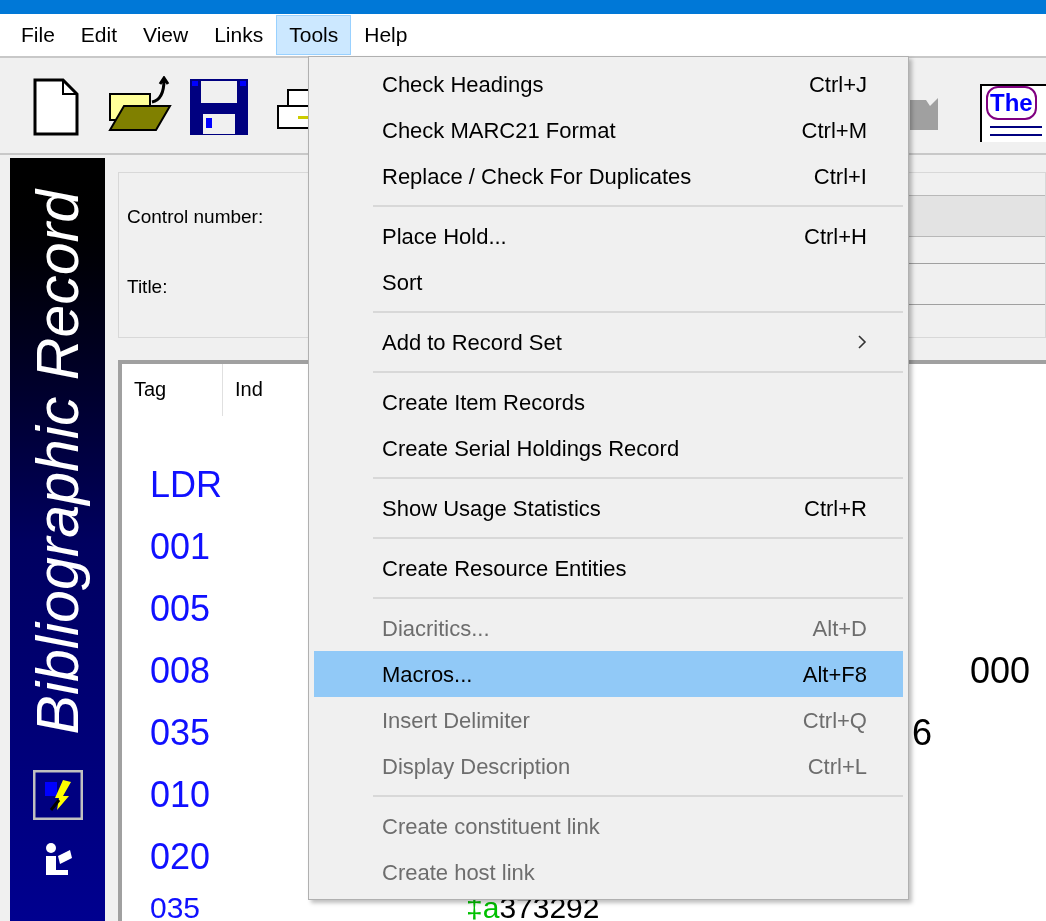 The height and width of the screenshot is (921, 1046). Describe the element at coordinates (499, 130) in the screenshot. I see `menu-item-label: Check MARC21 Format` at that location.